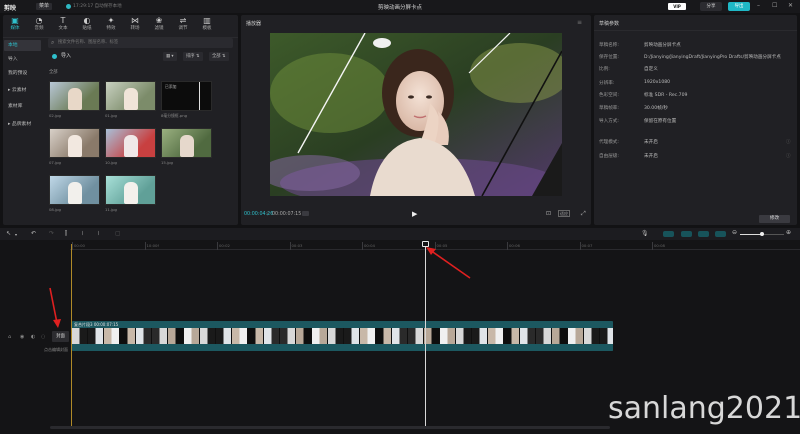 The width and height of the screenshot is (800, 434). I want to click on timeline-scrollbar, so click(330, 427).